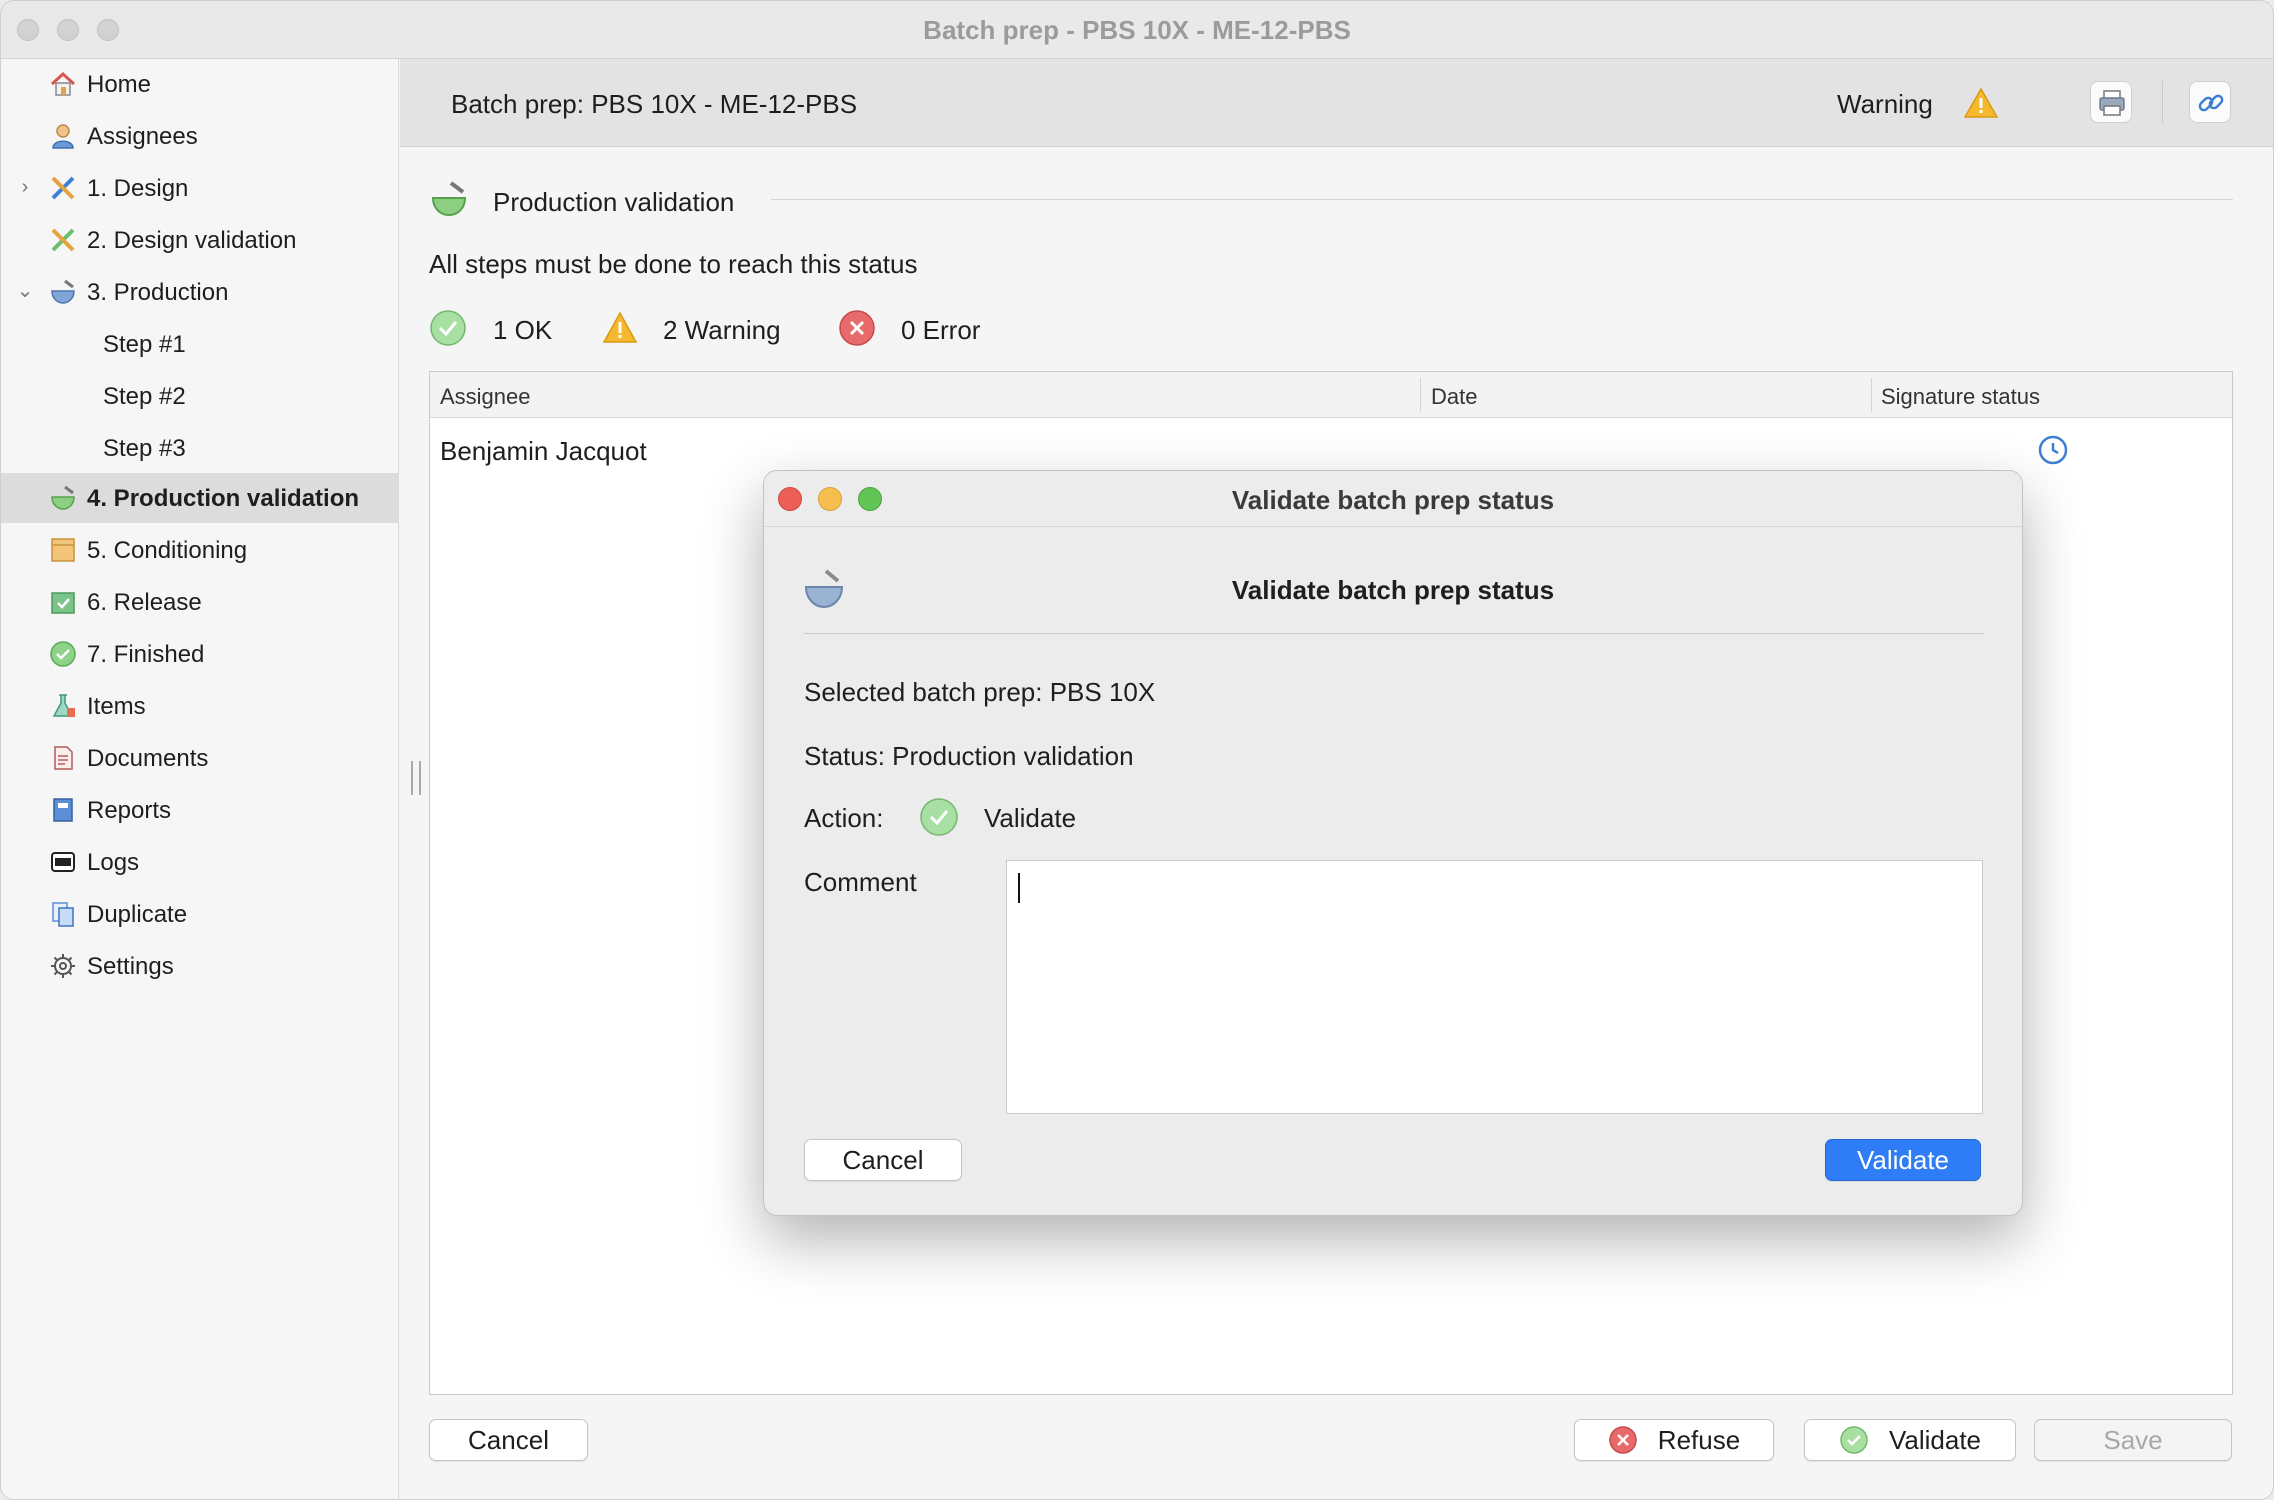  I want to click on clock-icon, so click(2053, 450).